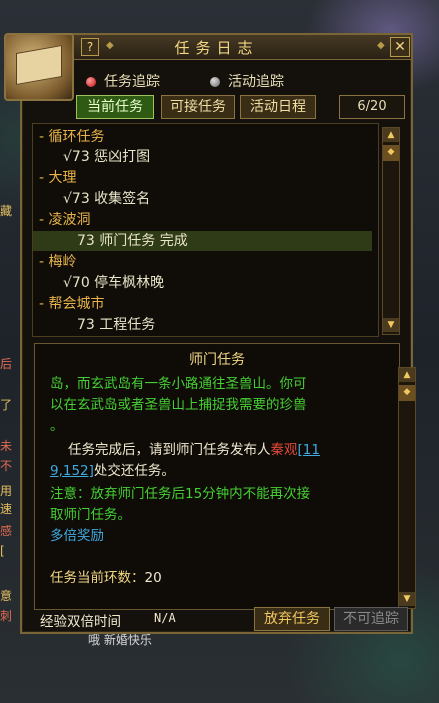  Describe the element at coordinates (165, 618) in the screenshot. I see `exp-double-value: N/A` at that location.